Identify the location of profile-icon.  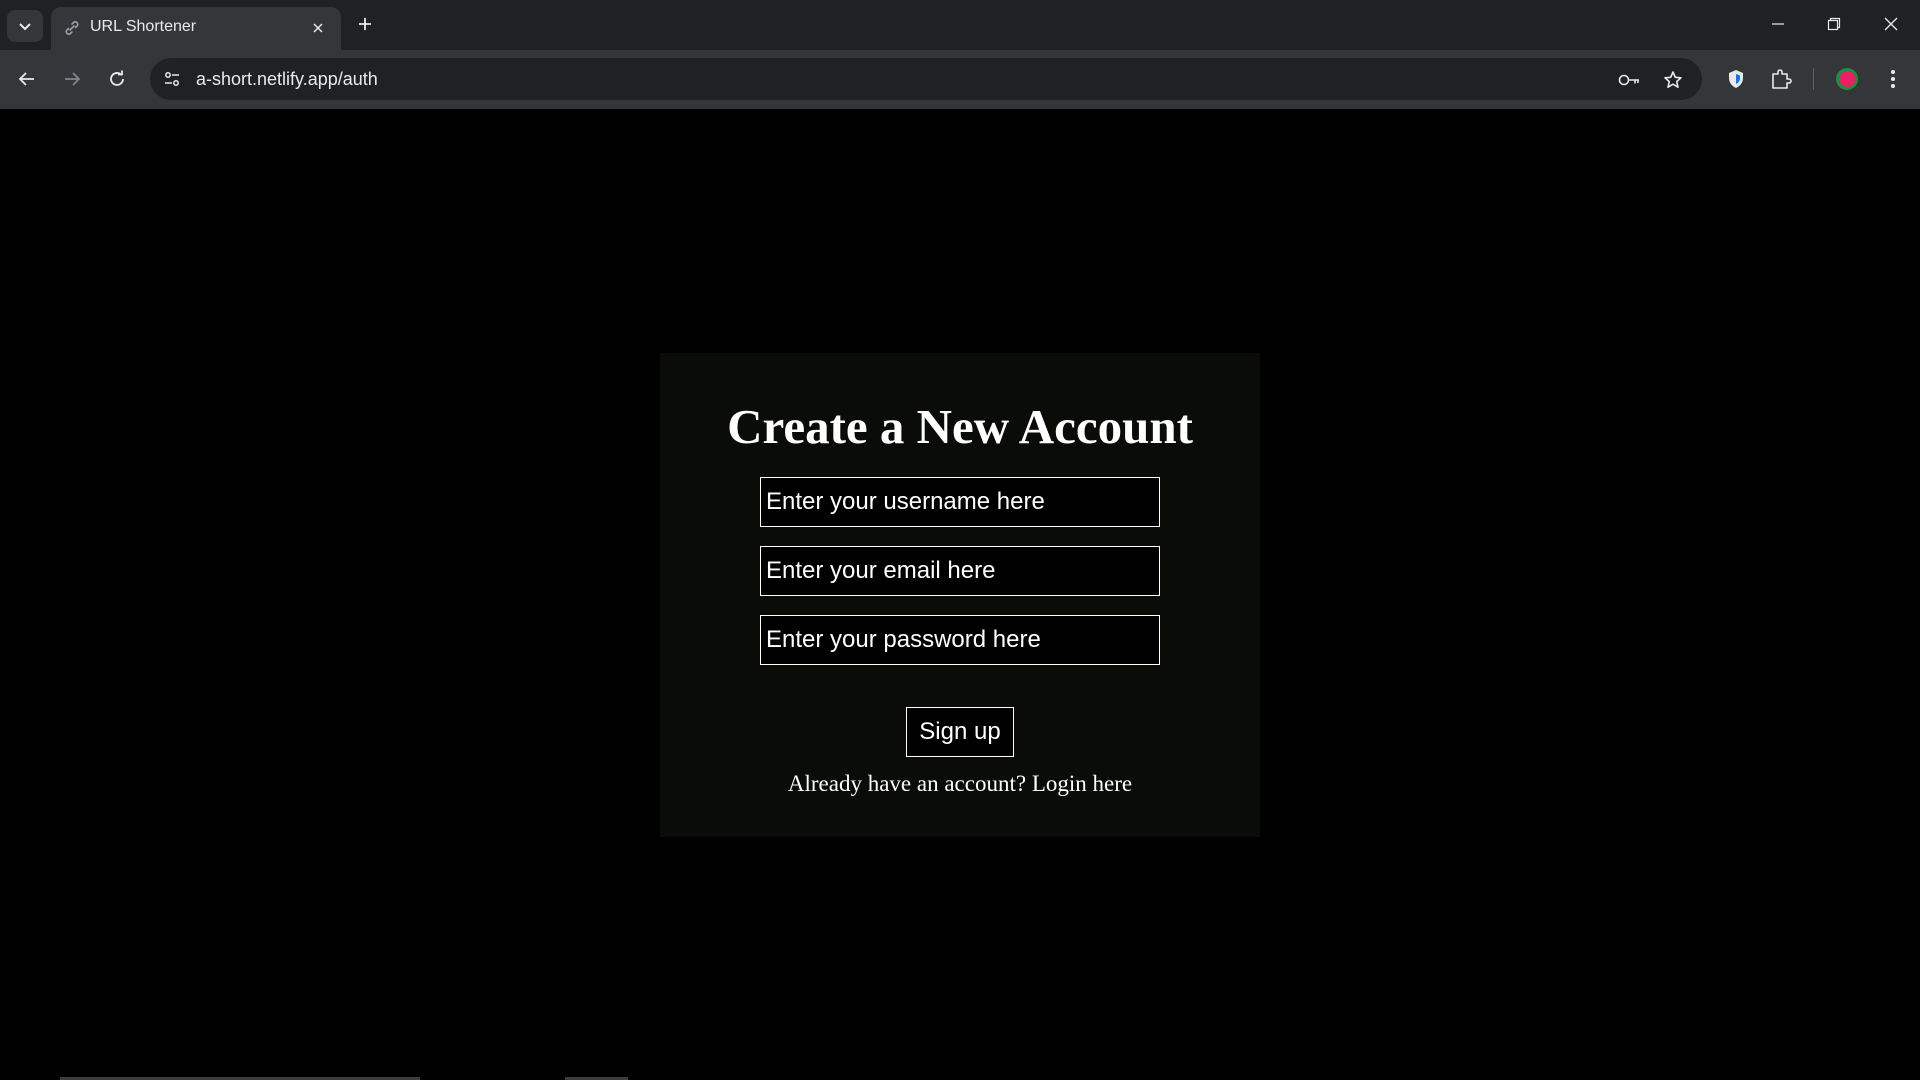
(1847, 79).